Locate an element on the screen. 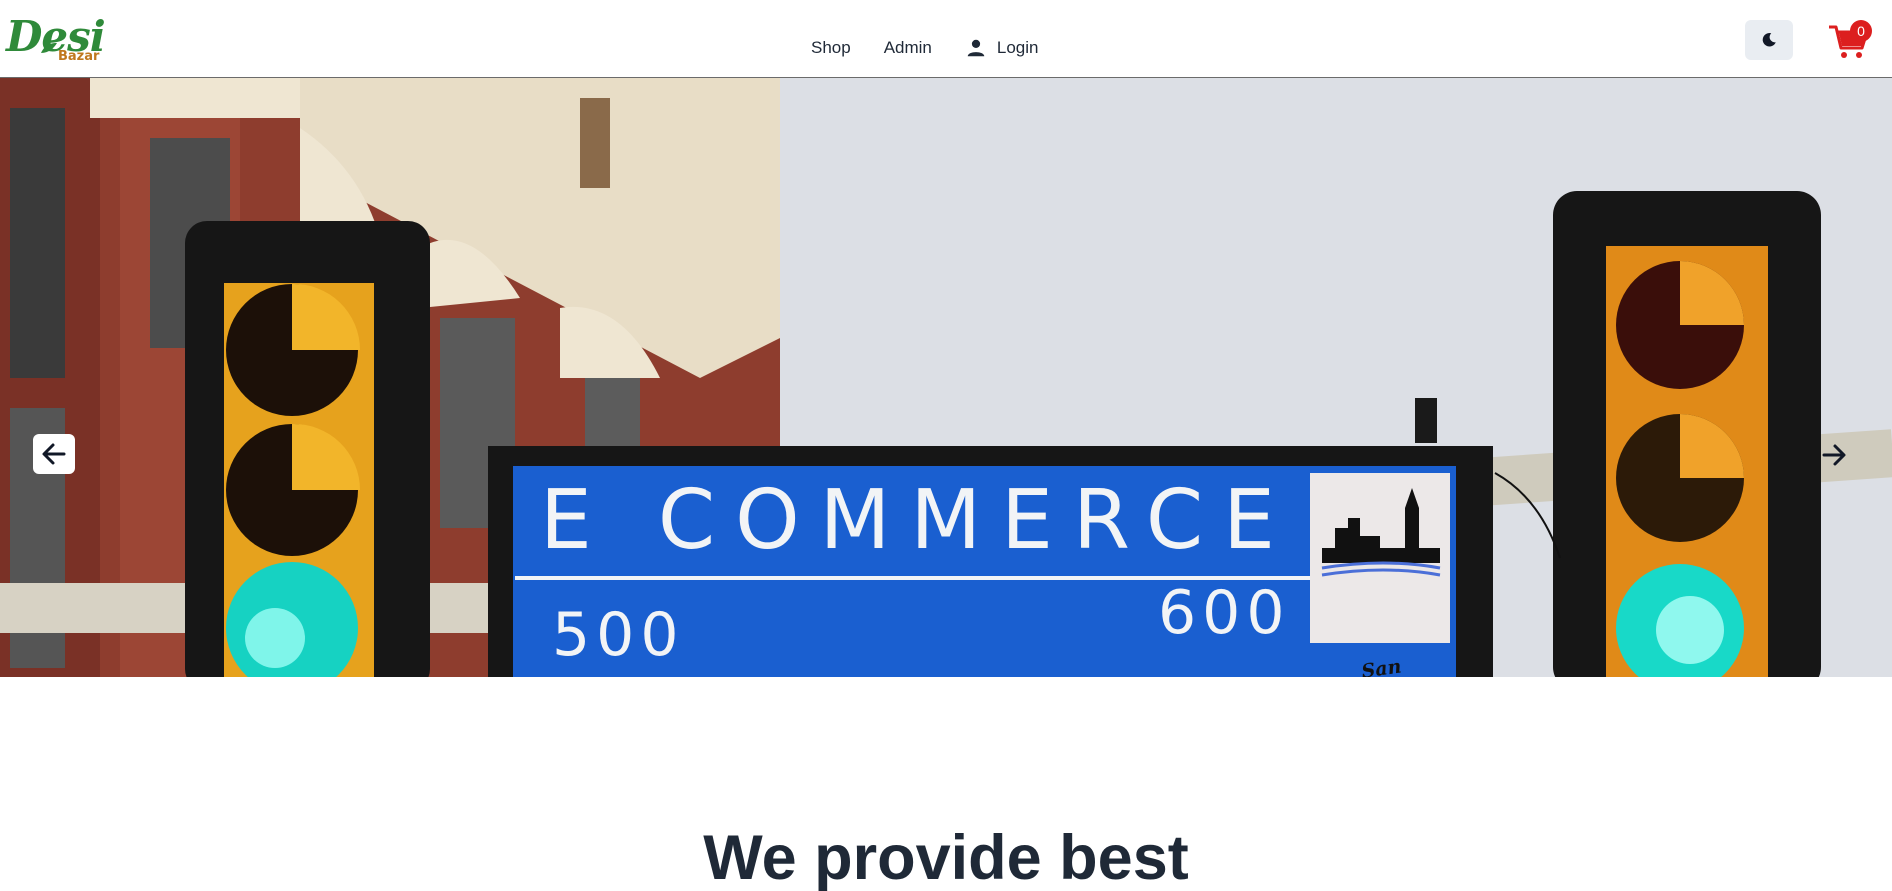  arrow-right-icon is located at coordinates (1834, 455).